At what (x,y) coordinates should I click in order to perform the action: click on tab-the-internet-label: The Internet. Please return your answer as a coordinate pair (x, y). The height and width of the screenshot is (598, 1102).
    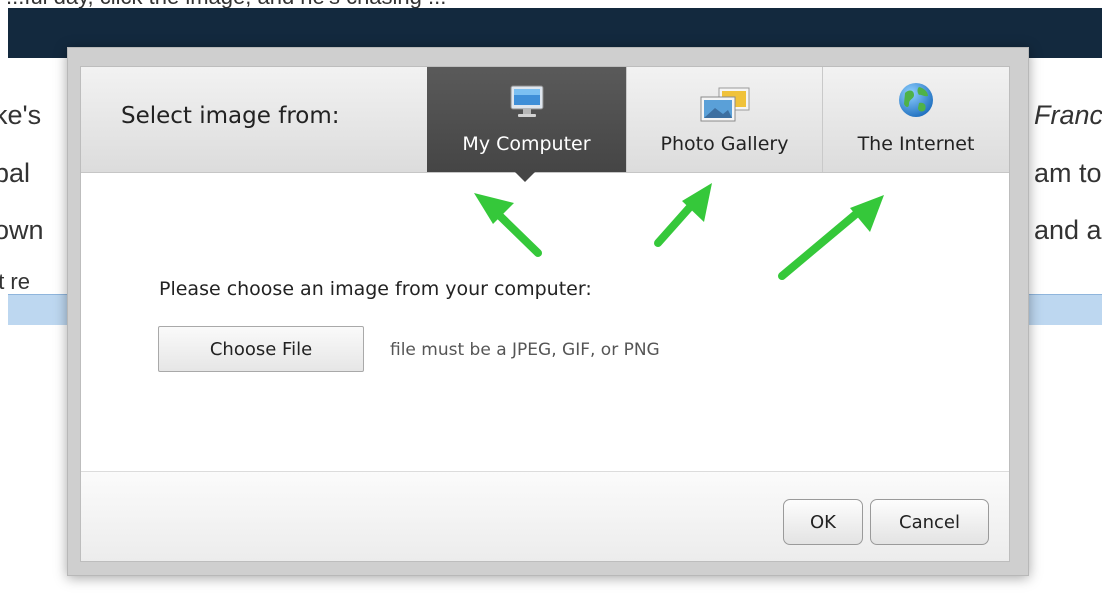
    Looking at the image, I should click on (916, 144).